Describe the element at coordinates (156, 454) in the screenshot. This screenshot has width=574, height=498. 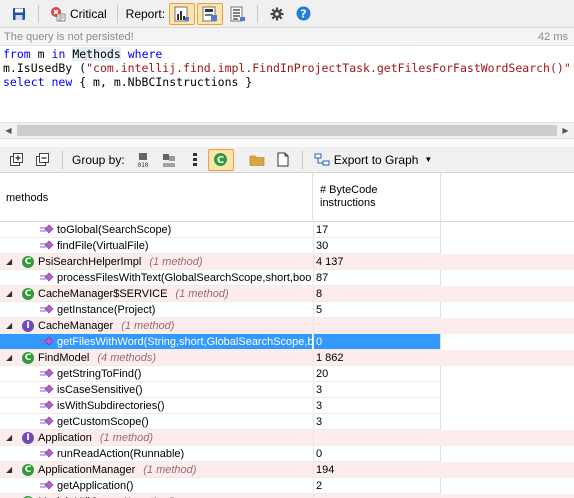
I see `name-cell: runReadAction(Runnable)` at that location.